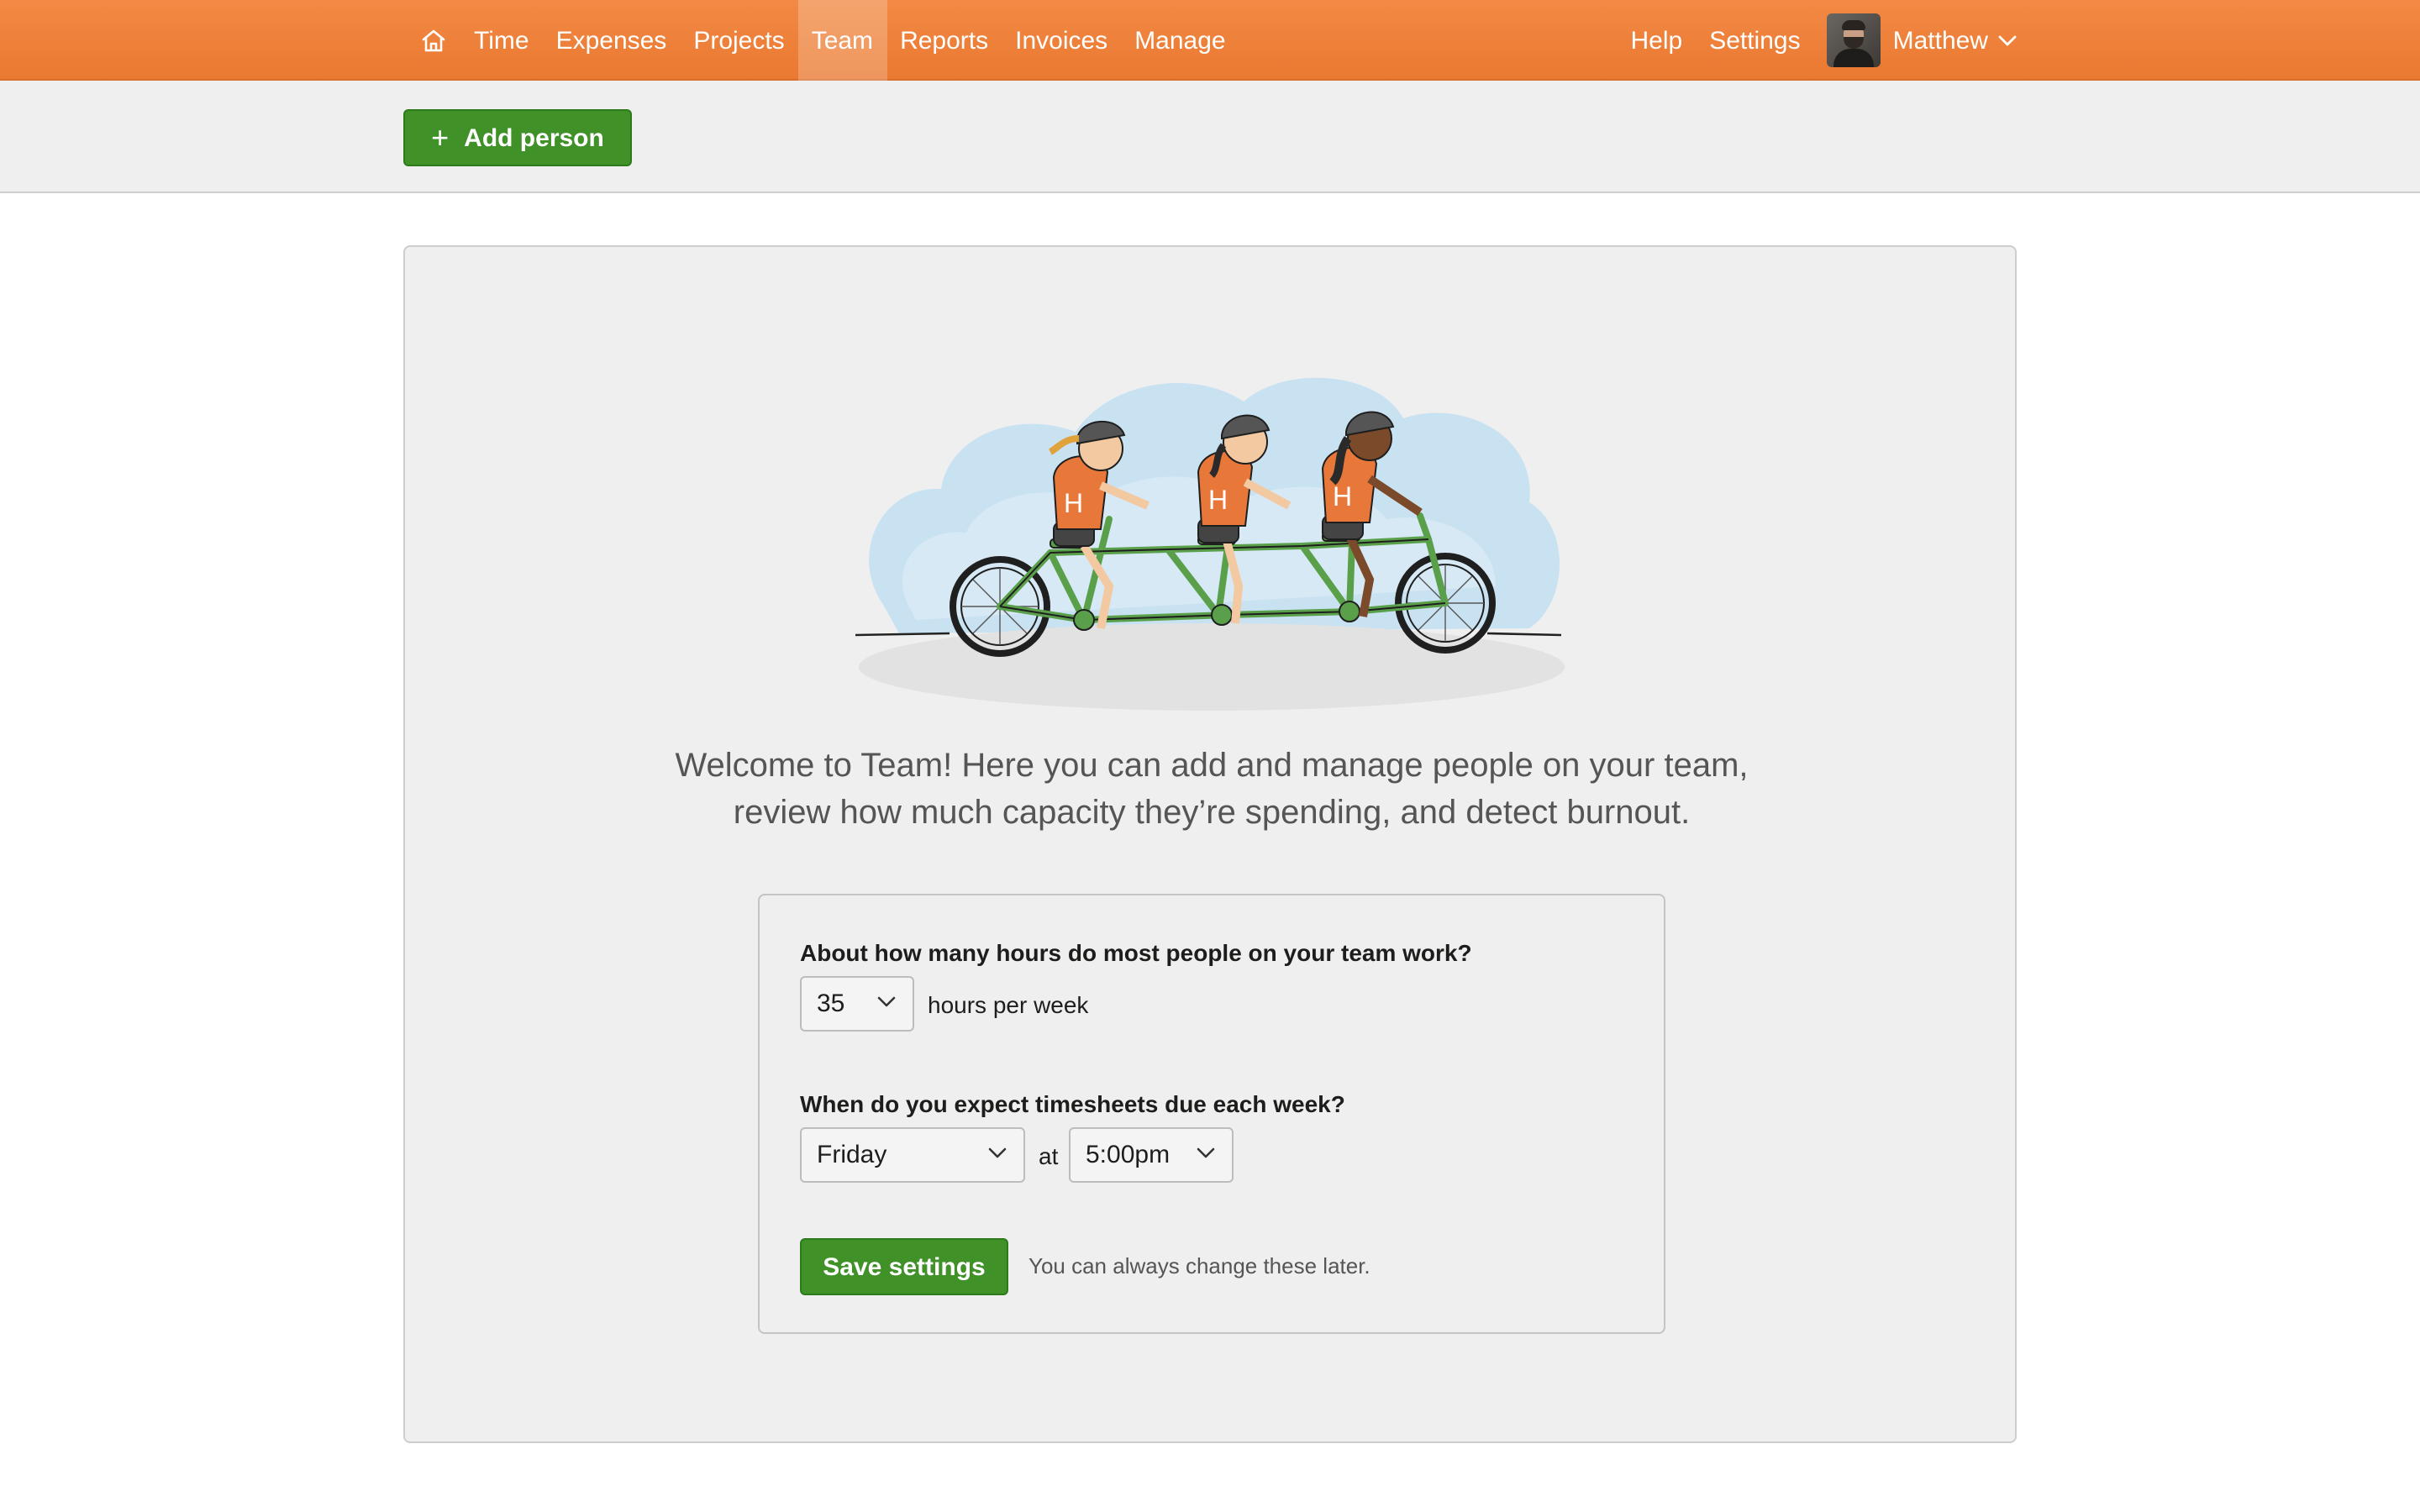 The width and height of the screenshot is (2420, 1512). I want to click on nav-item-settings: Settings, so click(1754, 40).